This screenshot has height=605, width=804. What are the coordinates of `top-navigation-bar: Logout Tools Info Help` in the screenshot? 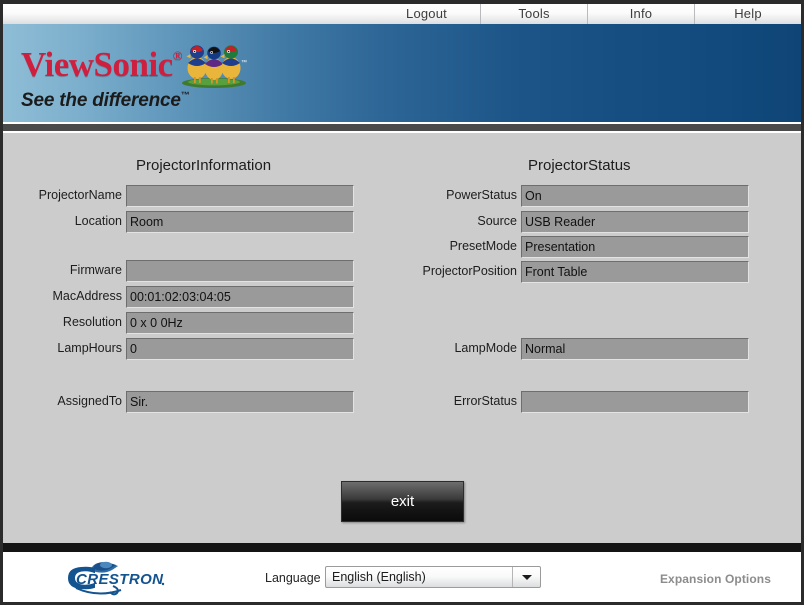 It's located at (402, 12).